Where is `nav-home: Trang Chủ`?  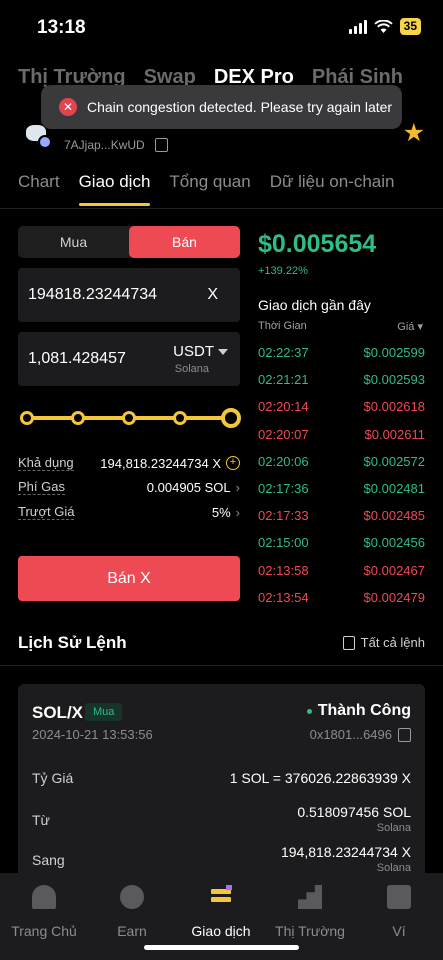 nav-home: Trang Chủ is located at coordinates (44, 906).